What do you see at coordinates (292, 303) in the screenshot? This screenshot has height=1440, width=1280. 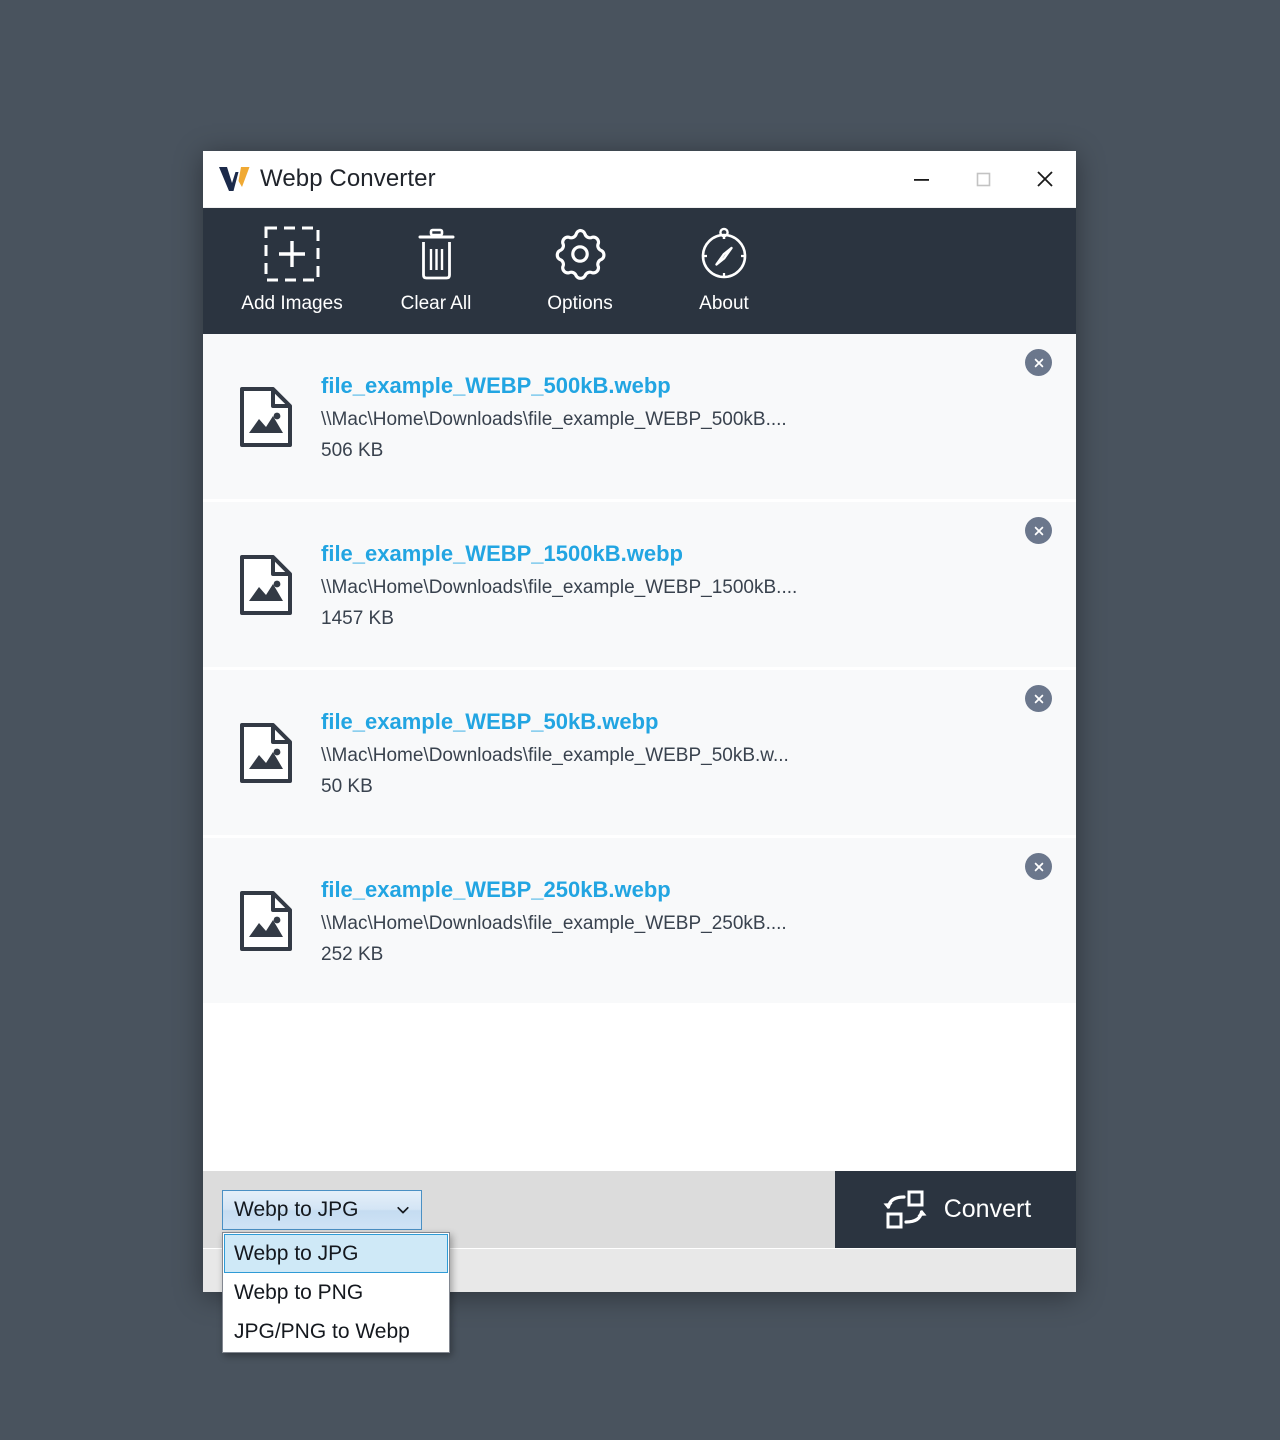 I see `add-images-label: Add Images` at bounding box center [292, 303].